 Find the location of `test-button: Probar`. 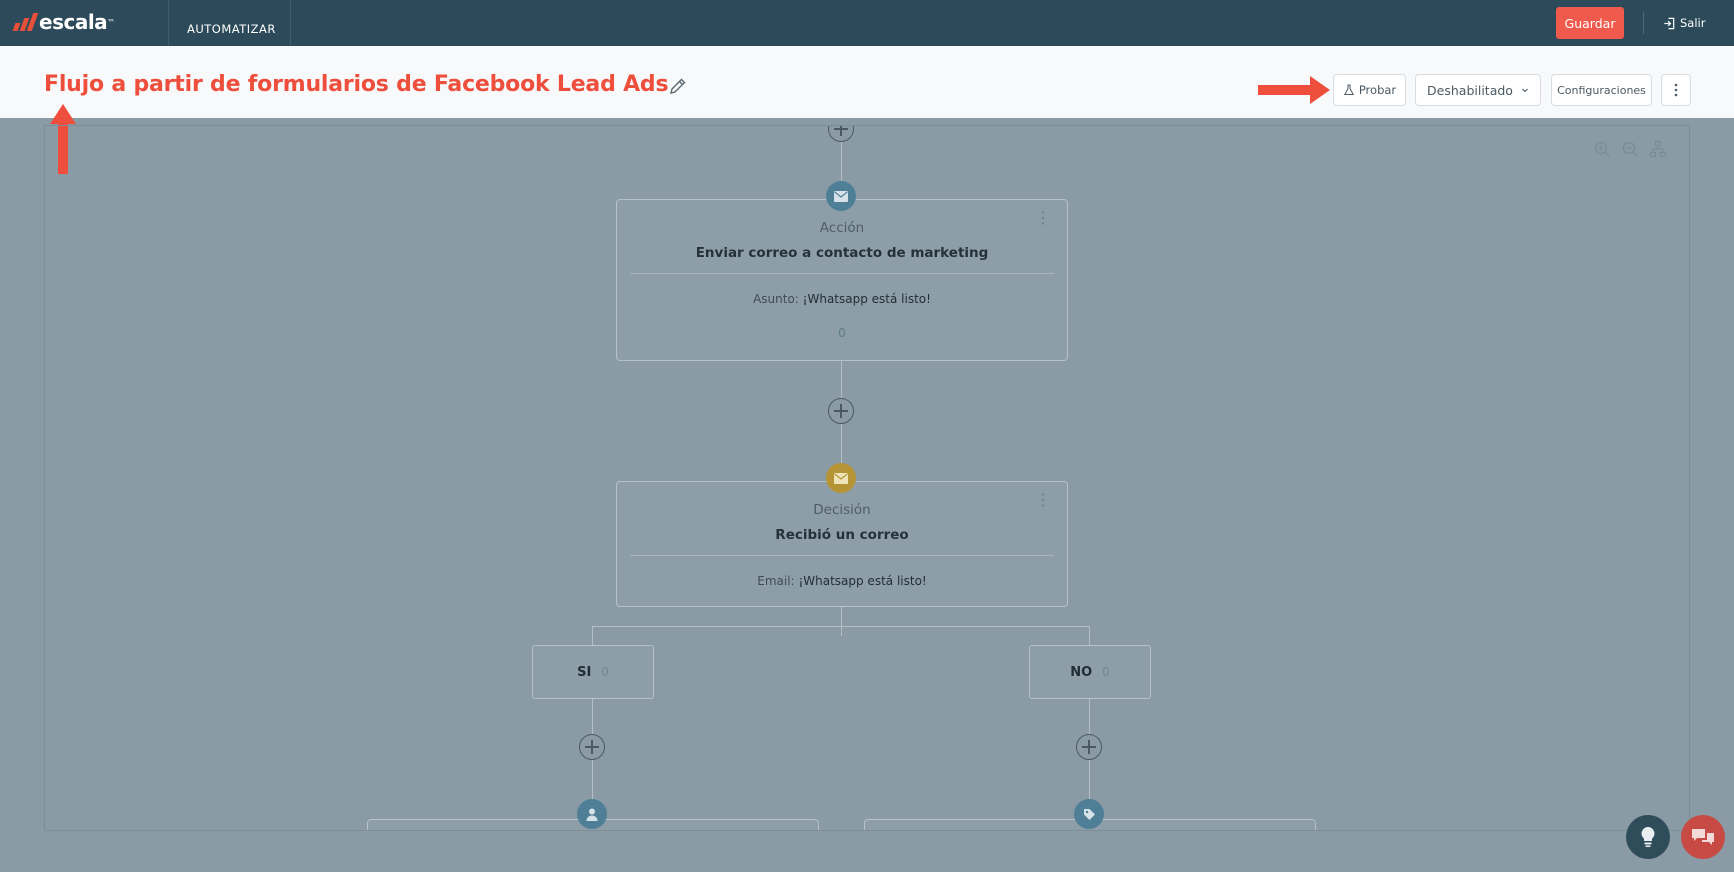

test-button: Probar is located at coordinates (1369, 90).